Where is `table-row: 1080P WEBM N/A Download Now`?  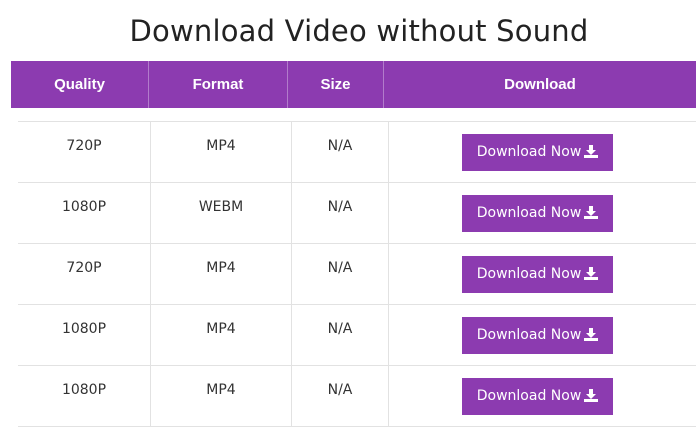 table-row: 1080P WEBM N/A Download Now is located at coordinates (357, 213).